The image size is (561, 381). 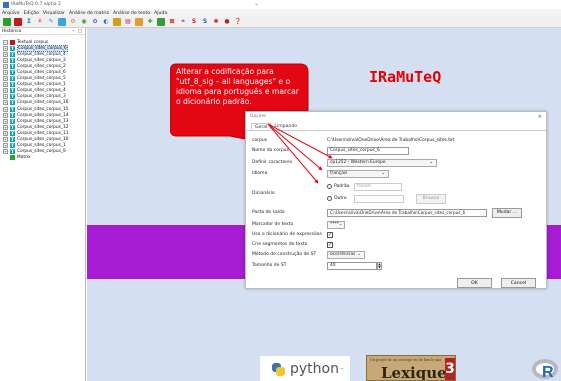 What do you see at coordinates (89, 13) in the screenshot?
I see `menu-analise-matriz: Análise de matriz` at bounding box center [89, 13].